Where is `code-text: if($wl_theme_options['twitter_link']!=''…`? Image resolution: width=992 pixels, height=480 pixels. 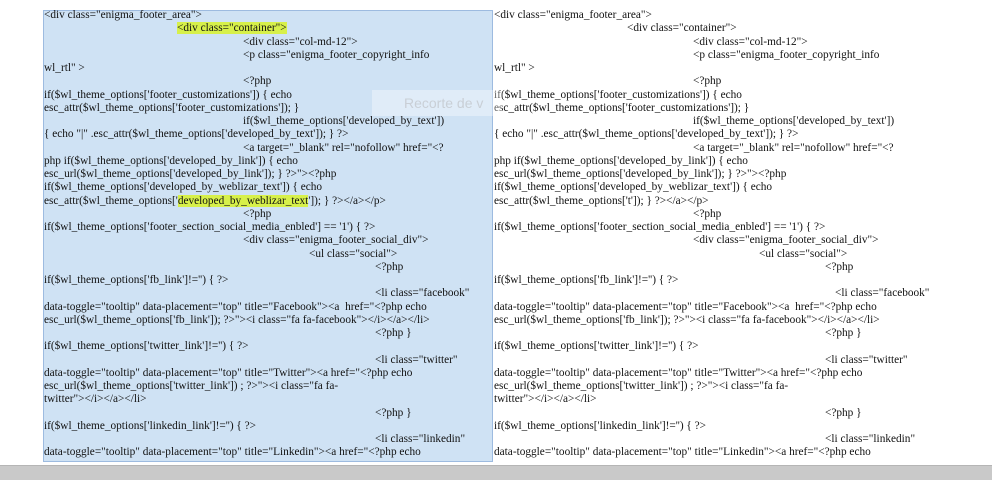
code-text: if($wl_theme_options['twitter_link']!=''… is located at coordinates (146, 346).